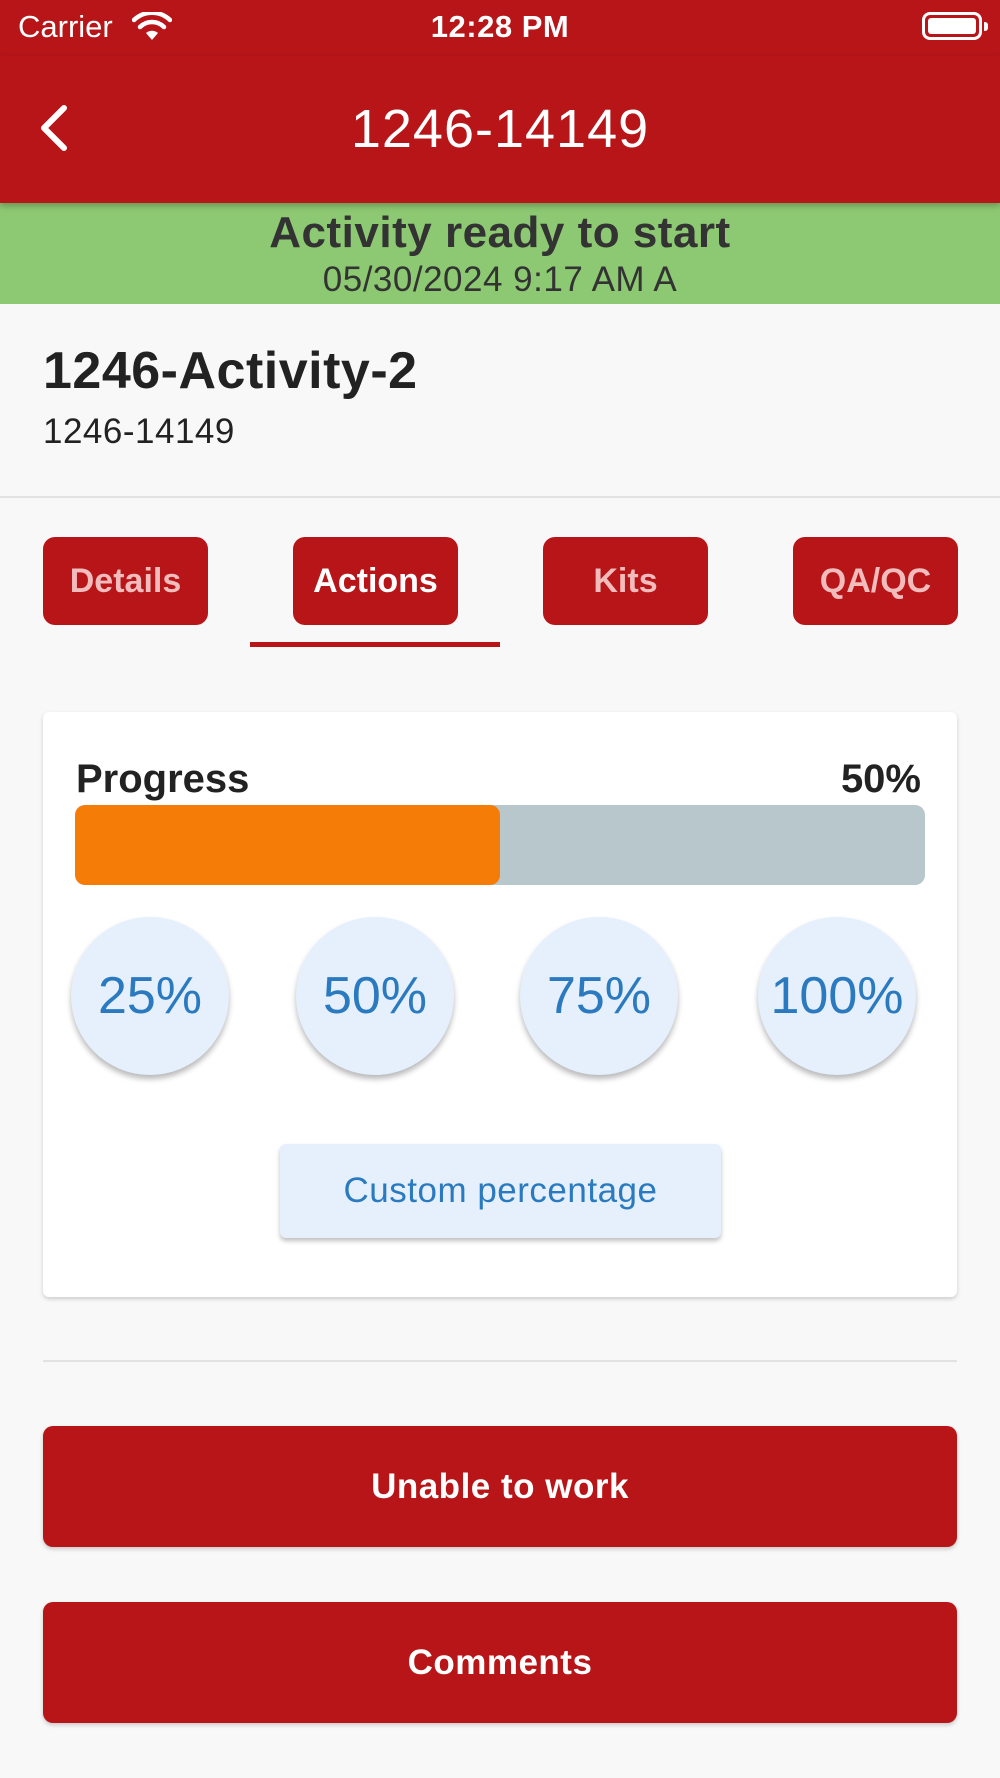  I want to click on banner-timestamp: 05/30/2024 9:17 AM A, so click(500, 279).